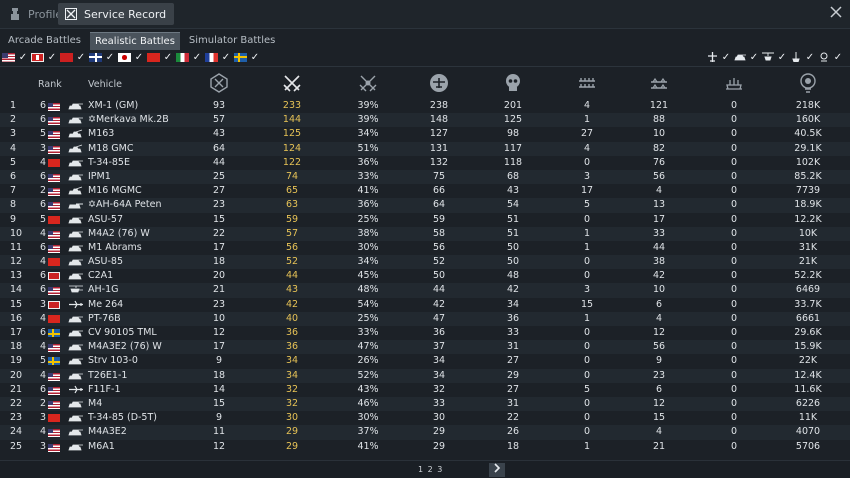  What do you see at coordinates (740, 57) in the screenshot?
I see `tank-icon` at bounding box center [740, 57].